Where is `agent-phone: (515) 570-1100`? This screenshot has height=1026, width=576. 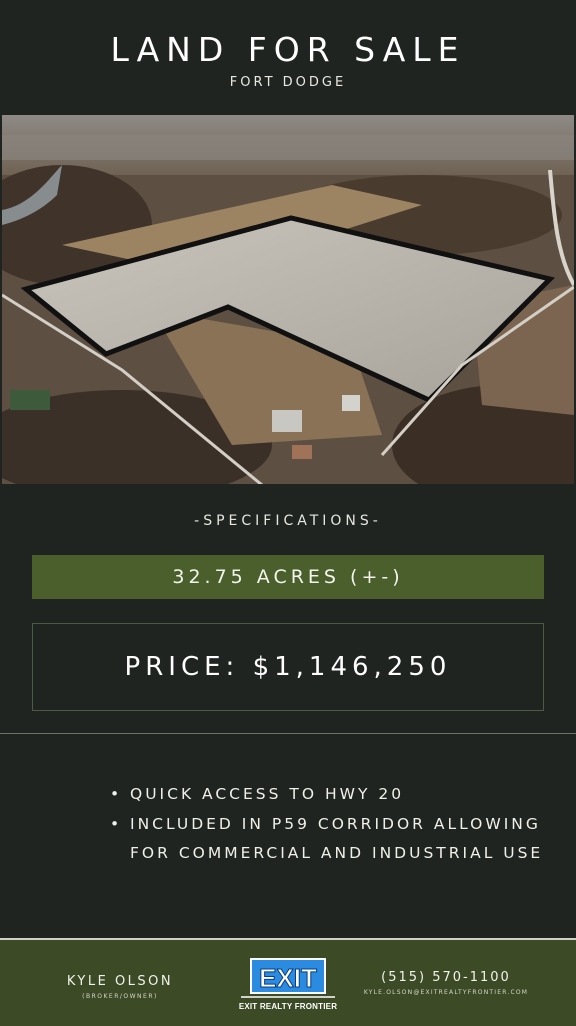
agent-phone: (515) 570-1100 is located at coordinates (446, 977).